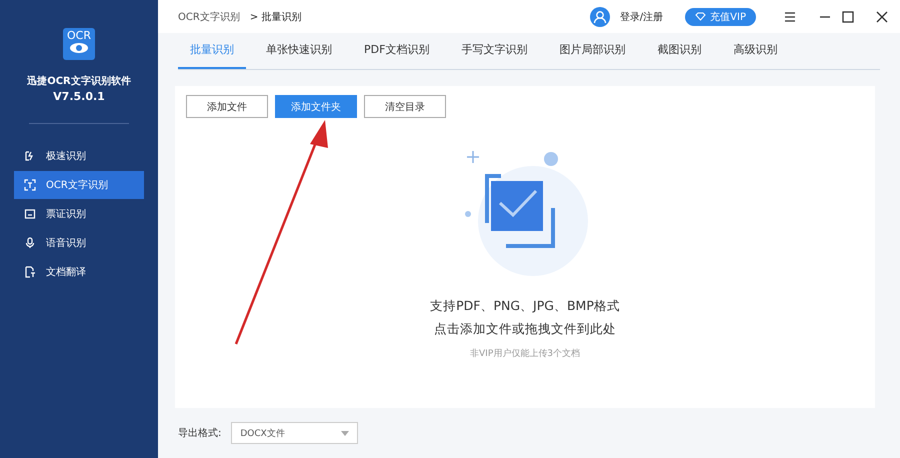 This screenshot has height=458, width=900. Describe the element at coordinates (79, 214) in the screenshot. I see `sidebar-item: 票证识别` at that location.